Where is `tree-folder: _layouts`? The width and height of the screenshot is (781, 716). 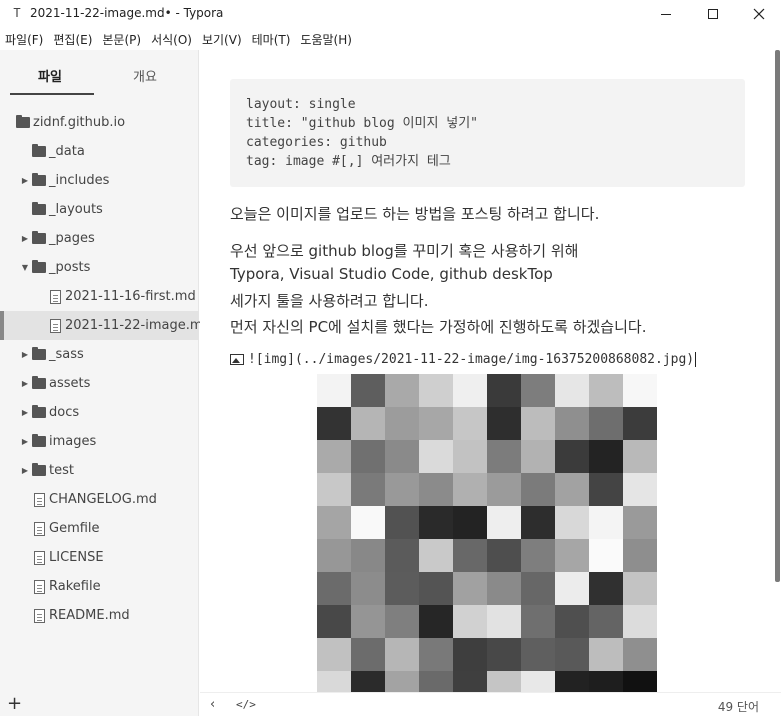
tree-folder: _layouts is located at coordinates (99, 209).